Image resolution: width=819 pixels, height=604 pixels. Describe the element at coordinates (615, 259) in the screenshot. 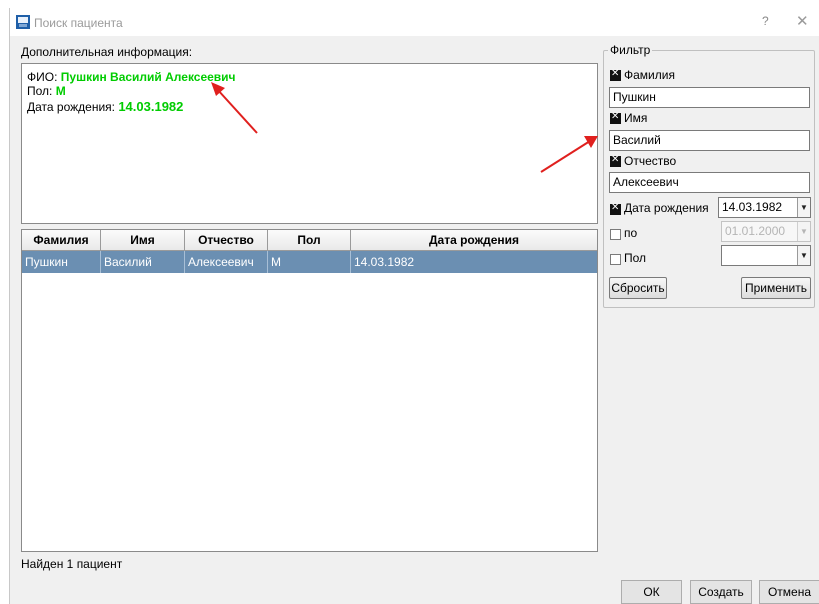

I see `sex-filter-checkbox` at that location.